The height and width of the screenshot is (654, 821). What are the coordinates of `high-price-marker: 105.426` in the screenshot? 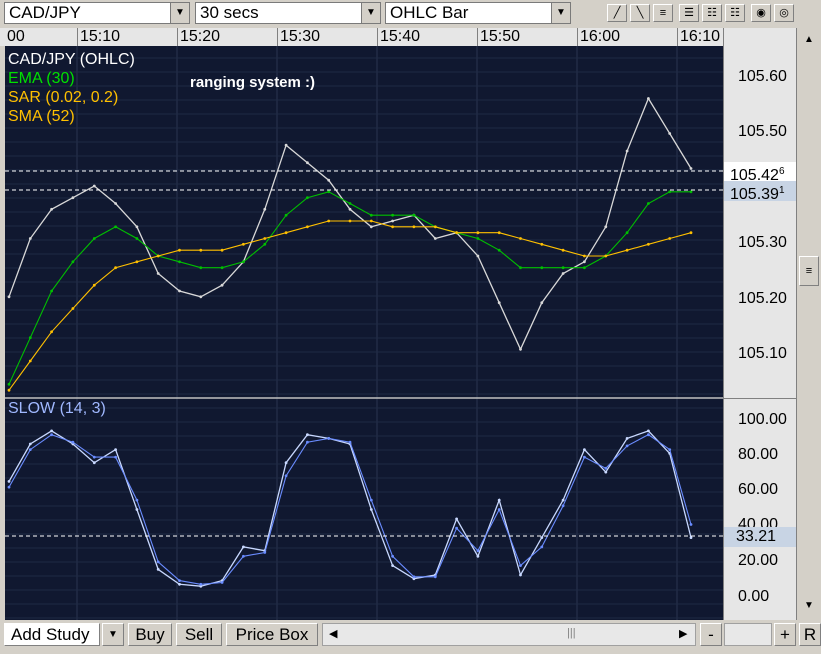 It's located at (760, 173).